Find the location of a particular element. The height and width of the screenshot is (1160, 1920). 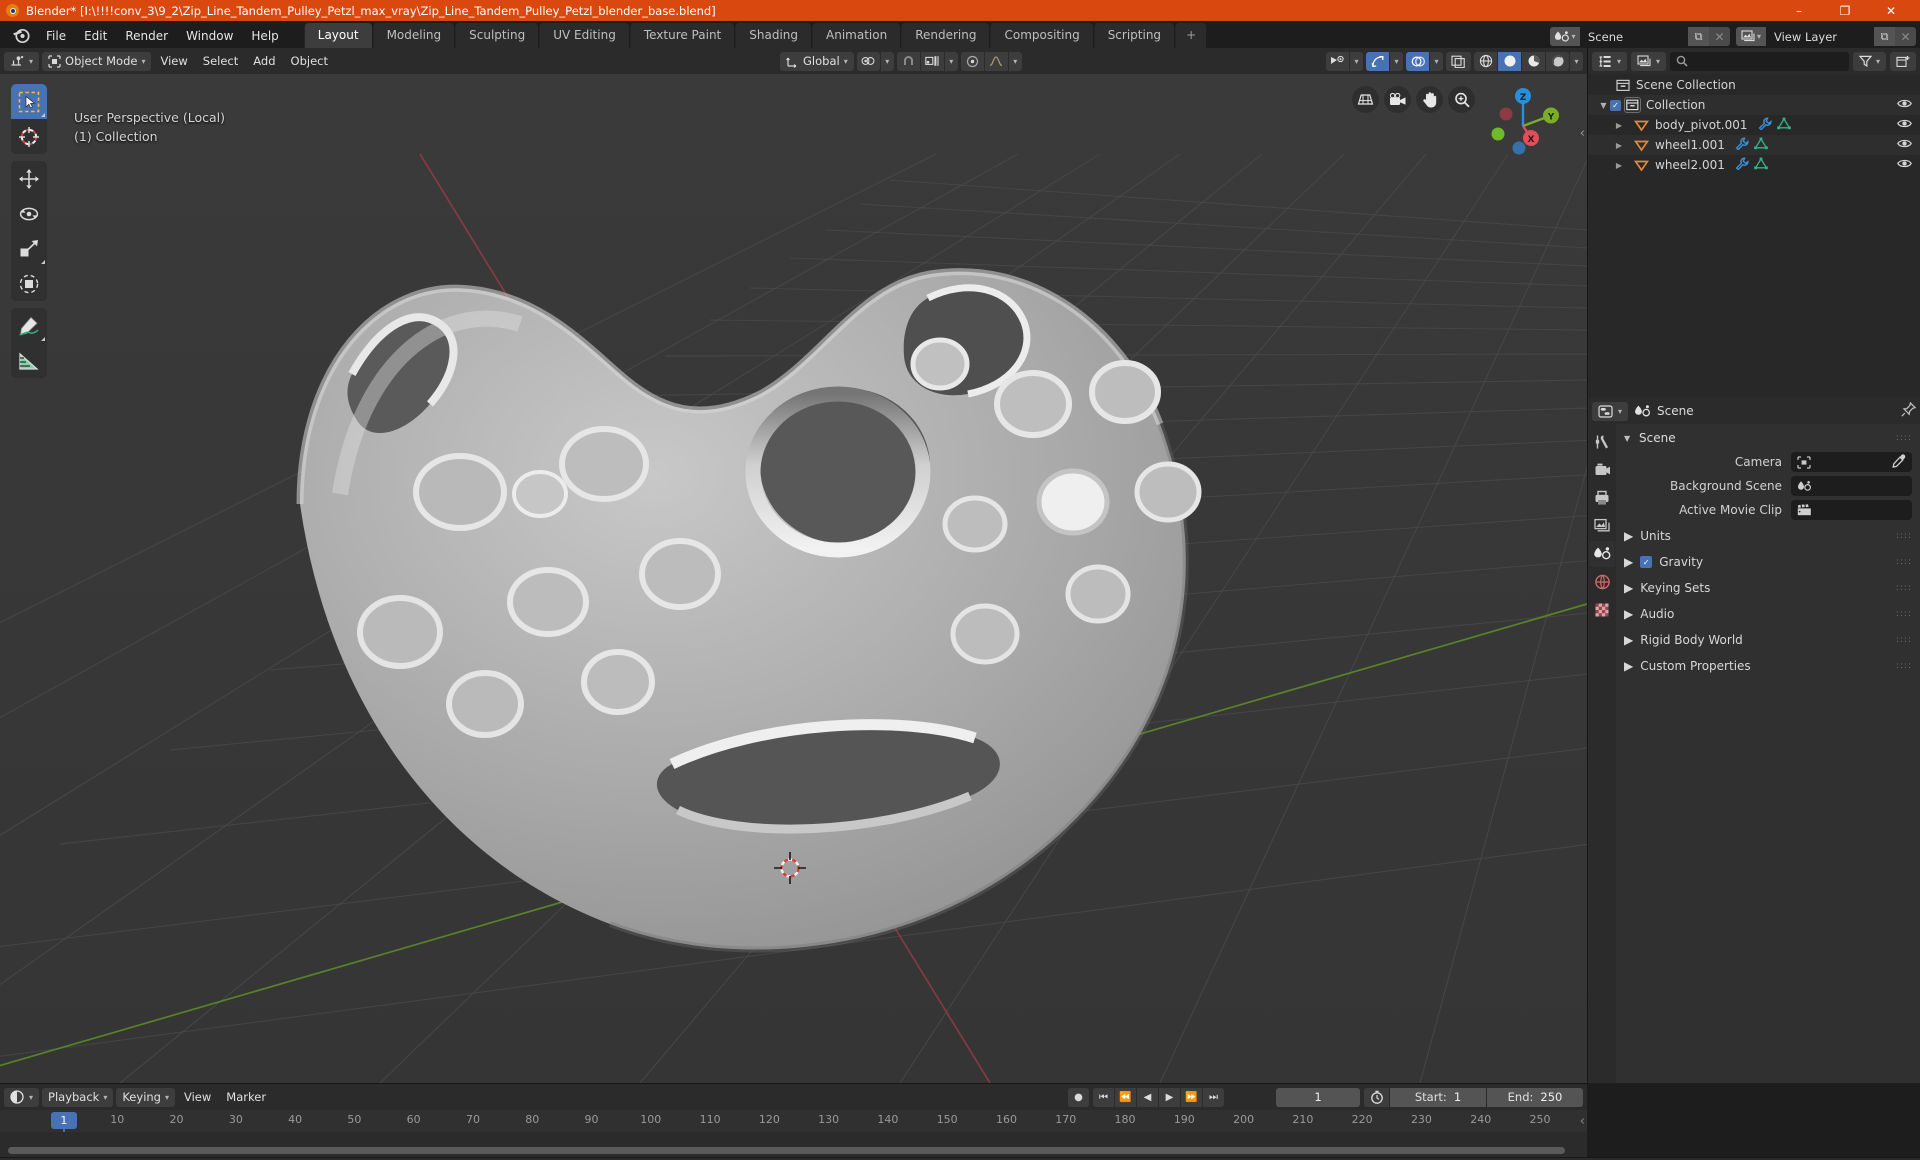

tool-rotate is located at coordinates (29, 213).